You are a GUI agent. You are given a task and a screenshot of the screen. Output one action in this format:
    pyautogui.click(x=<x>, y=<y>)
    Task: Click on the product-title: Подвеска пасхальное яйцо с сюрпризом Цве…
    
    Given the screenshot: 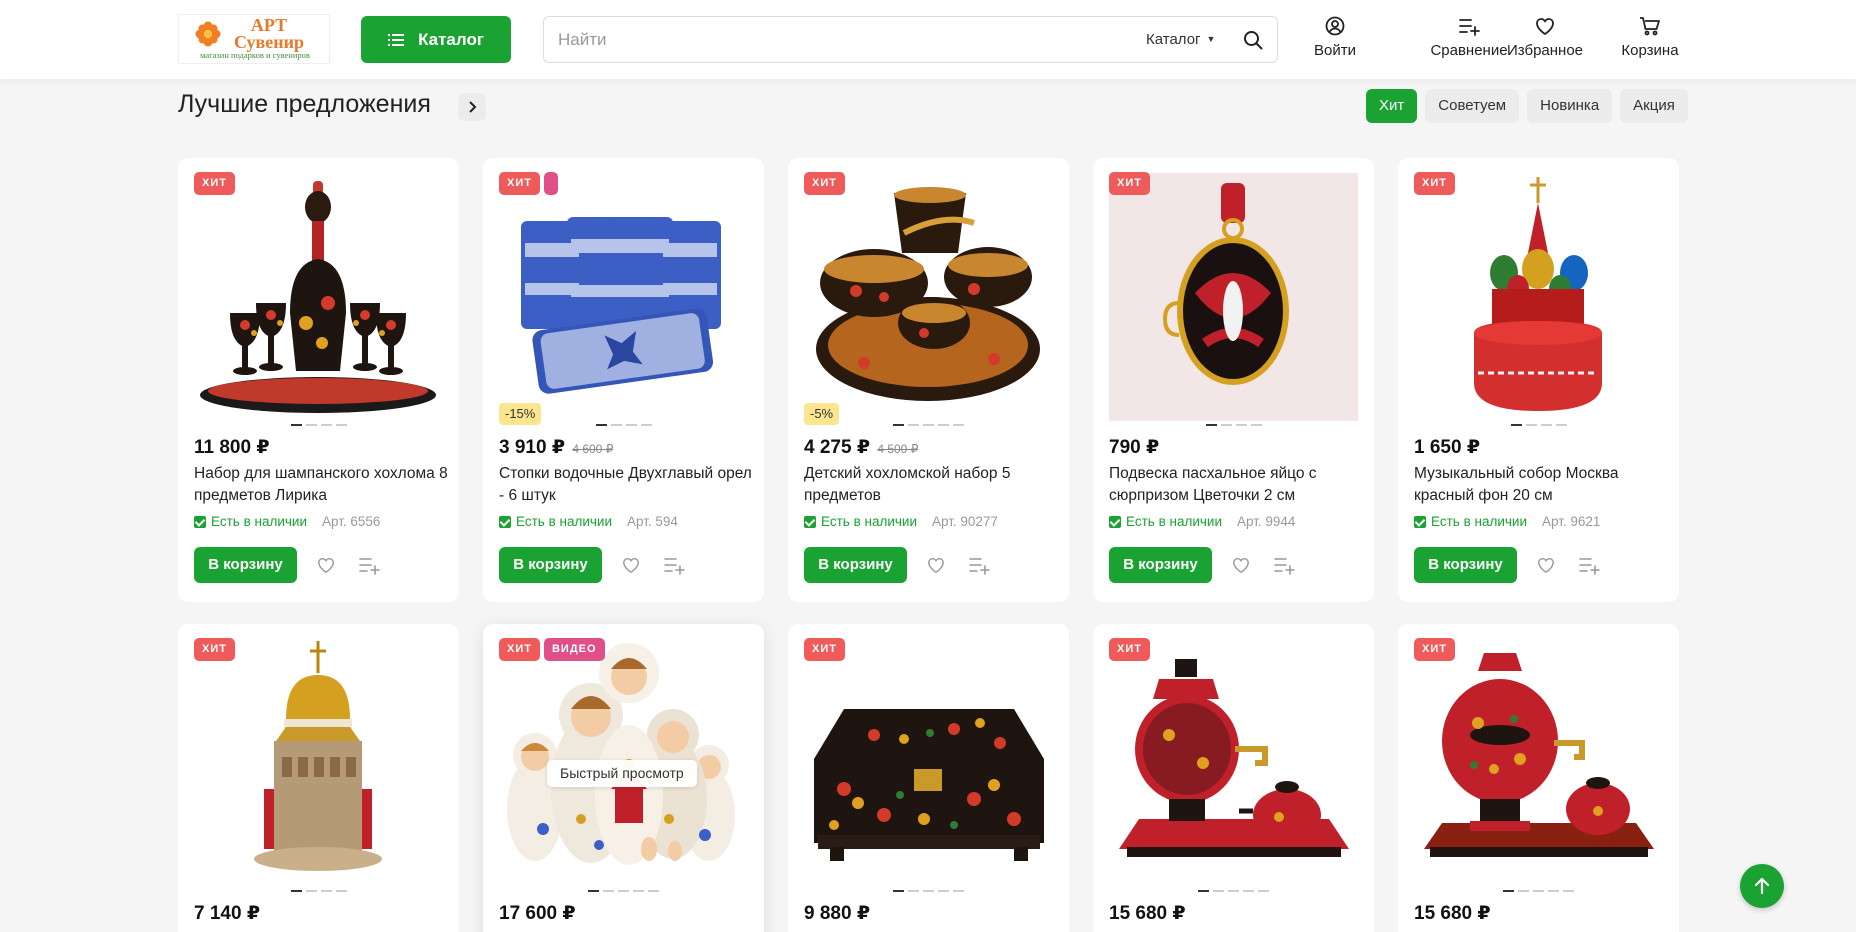 What is the action you would take?
    pyautogui.click(x=1236, y=485)
    